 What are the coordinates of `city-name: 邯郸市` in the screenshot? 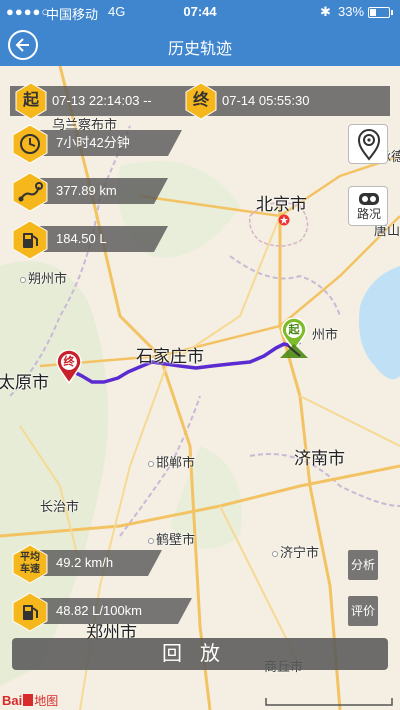 It's located at (176, 462).